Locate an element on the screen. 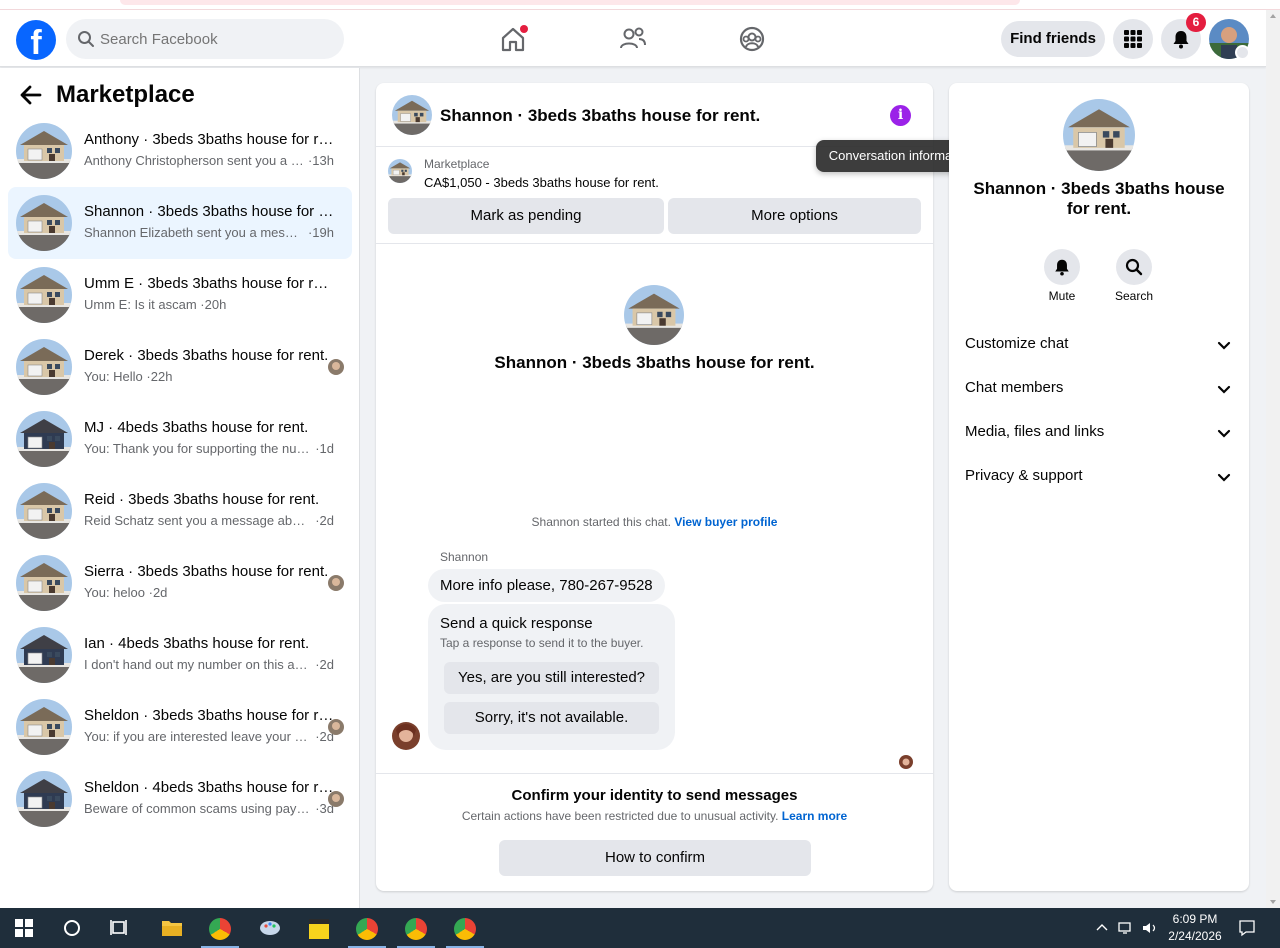  mute-action: Mute is located at coordinates (1062, 276).